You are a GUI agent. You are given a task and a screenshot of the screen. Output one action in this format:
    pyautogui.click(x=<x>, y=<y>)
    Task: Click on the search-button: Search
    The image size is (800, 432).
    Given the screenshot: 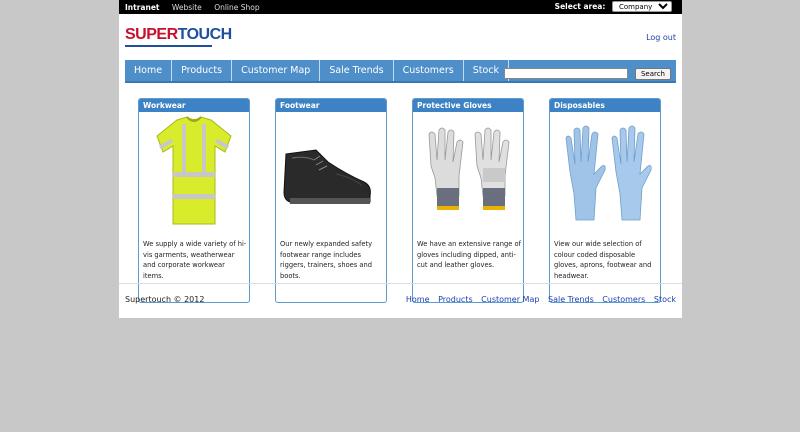 What is the action you would take?
    pyautogui.click(x=652, y=73)
    